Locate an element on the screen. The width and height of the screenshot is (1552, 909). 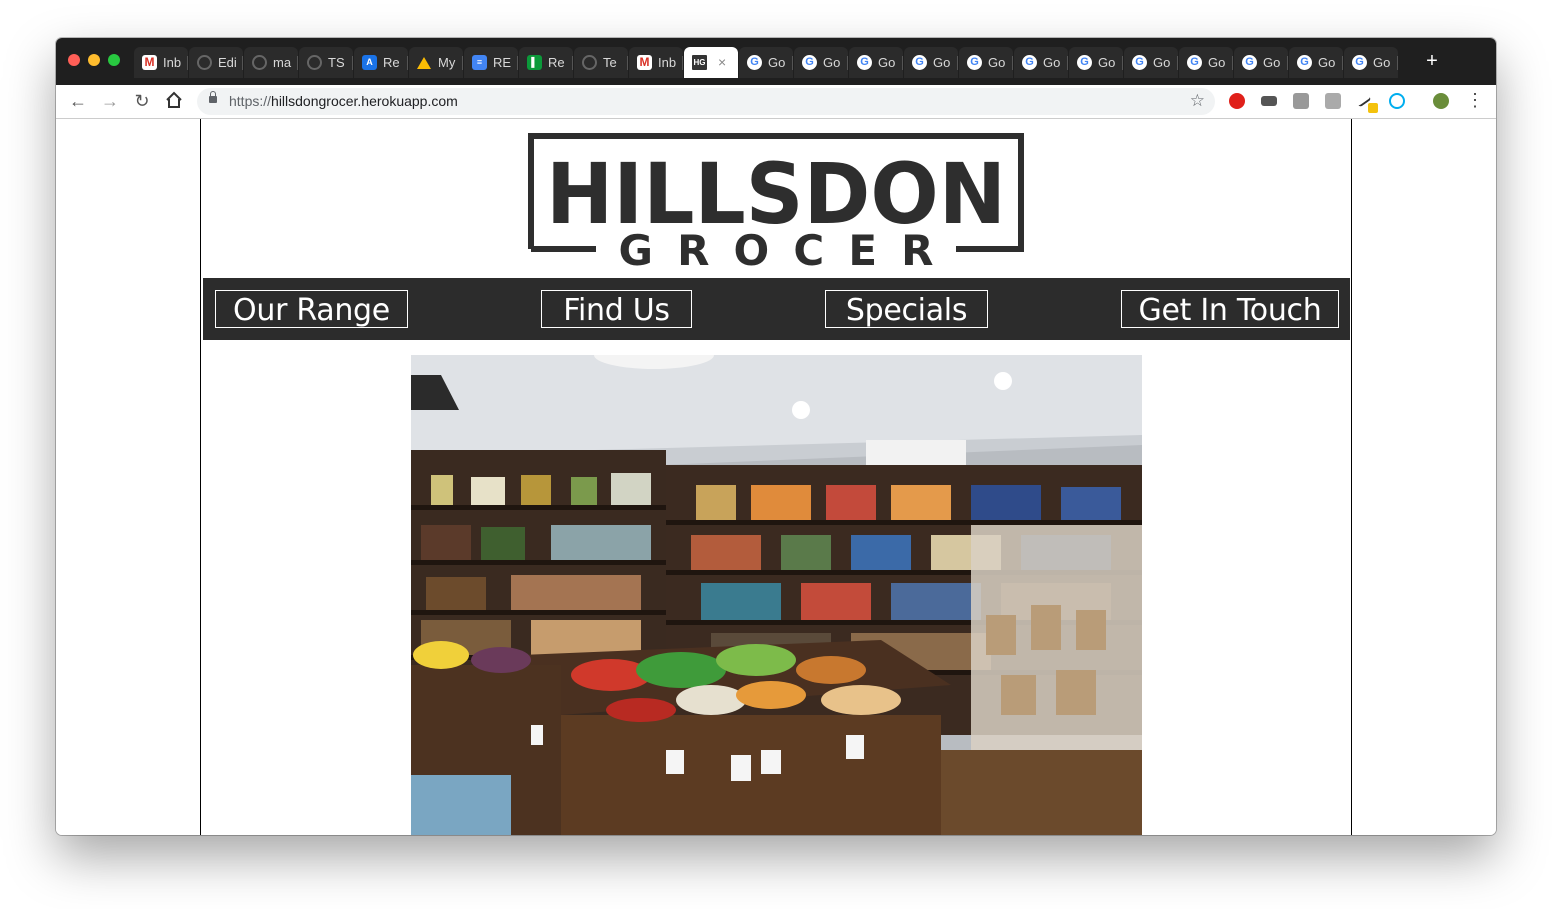
close-tab-icon: × is located at coordinates (722, 62).